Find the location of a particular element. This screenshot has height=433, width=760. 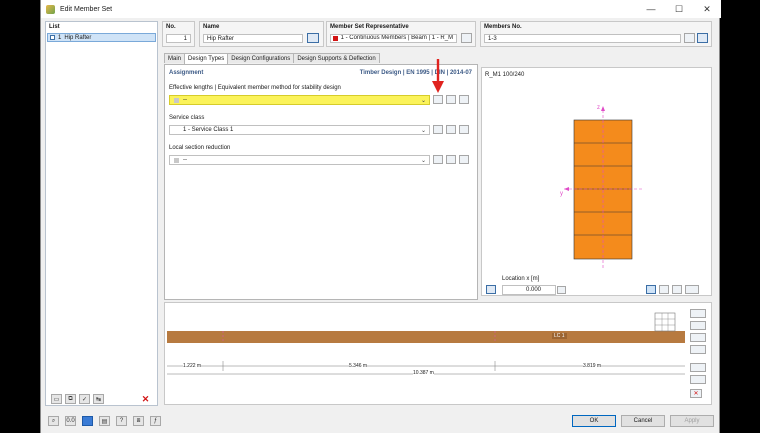

axis-y-label: y is located at coordinates (561, 194).